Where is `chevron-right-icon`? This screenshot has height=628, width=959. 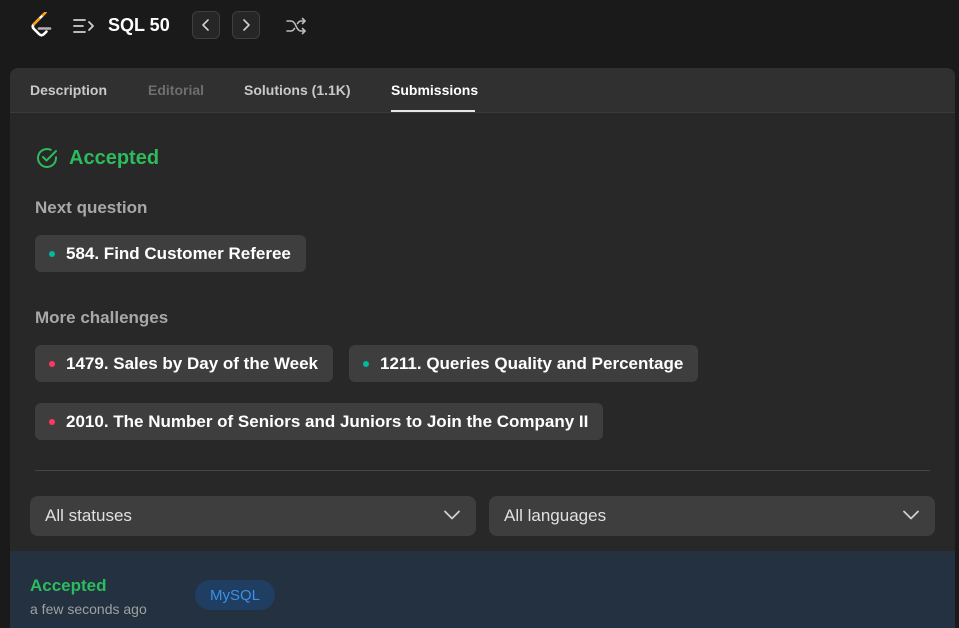 chevron-right-icon is located at coordinates (246, 25).